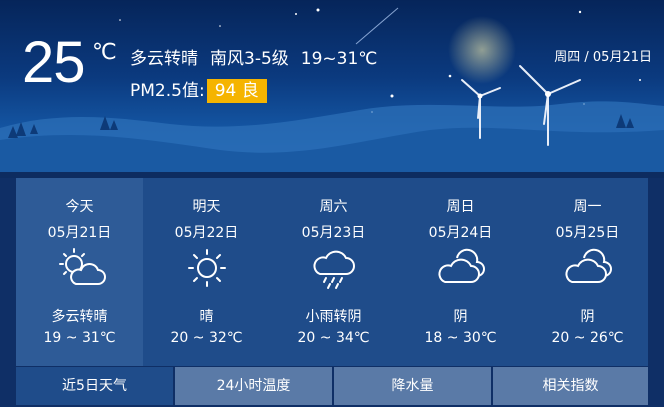  What do you see at coordinates (207, 268) in the screenshot?
I see `sun-icon` at bounding box center [207, 268].